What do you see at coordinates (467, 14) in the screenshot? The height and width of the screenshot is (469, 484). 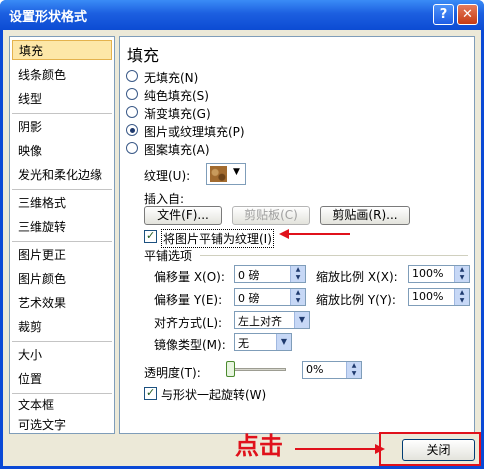 I see `title-close-button: ✕` at bounding box center [467, 14].